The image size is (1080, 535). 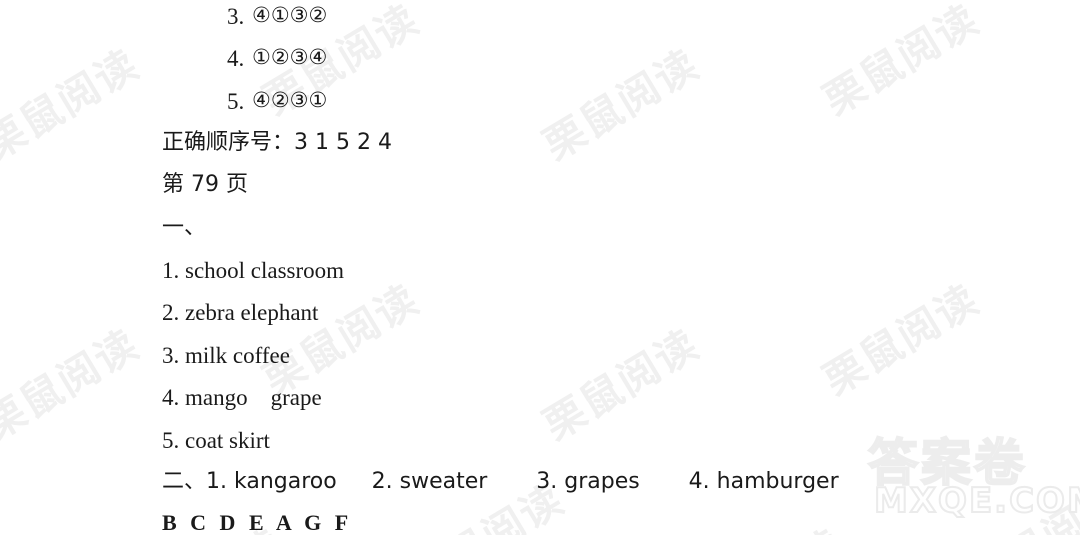 What do you see at coordinates (240, 312) in the screenshot?
I see `section-one-item: 2. zebra elephant` at bounding box center [240, 312].